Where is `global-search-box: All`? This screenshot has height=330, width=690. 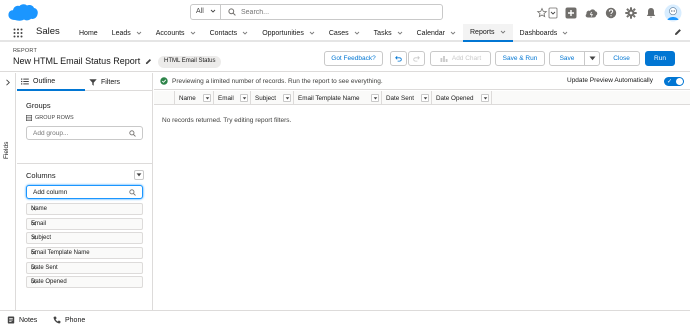 global-search-box: All is located at coordinates (316, 12).